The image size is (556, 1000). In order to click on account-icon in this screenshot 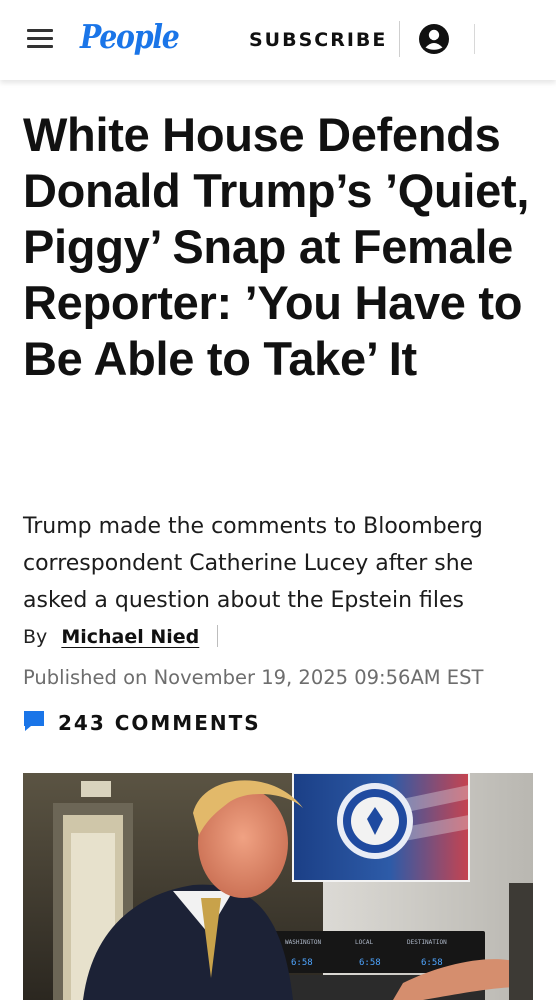, I will do `click(434, 39)`.